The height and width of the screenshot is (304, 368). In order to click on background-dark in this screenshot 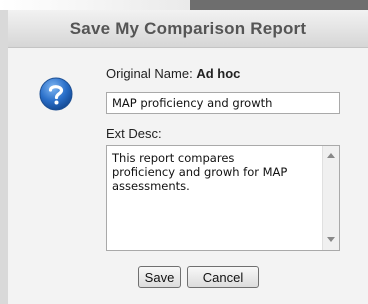, I will do `click(279, 5)`.